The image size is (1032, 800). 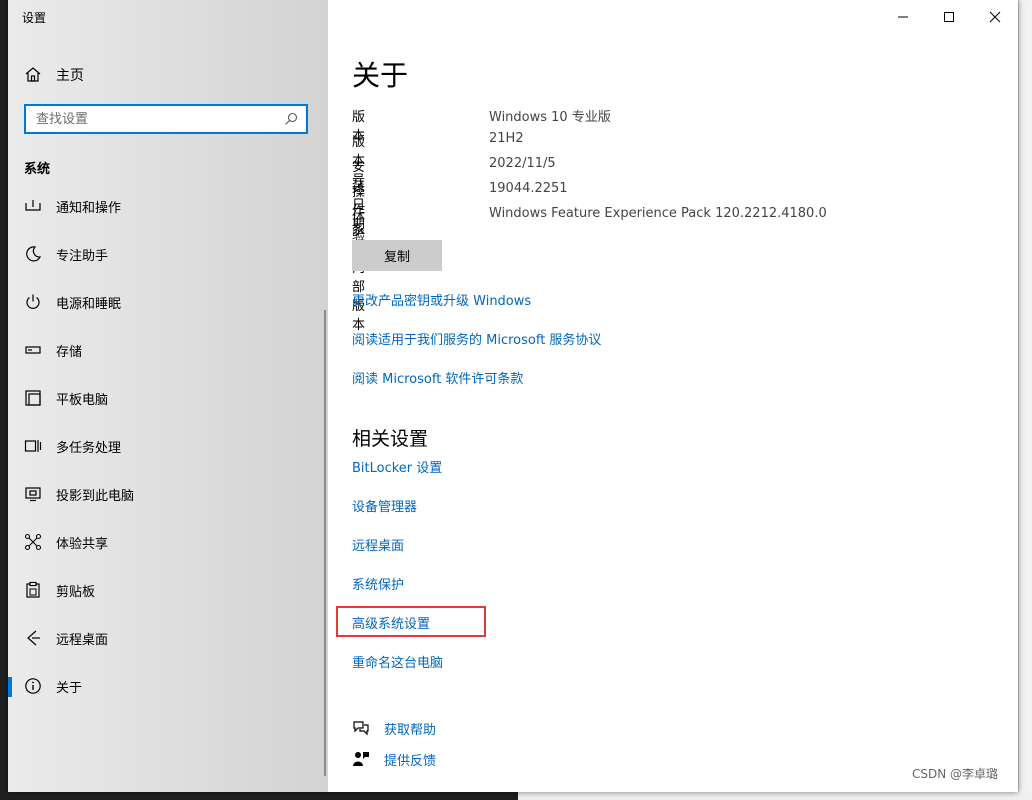 What do you see at coordinates (33, 542) in the screenshot?
I see `share-icon` at bounding box center [33, 542].